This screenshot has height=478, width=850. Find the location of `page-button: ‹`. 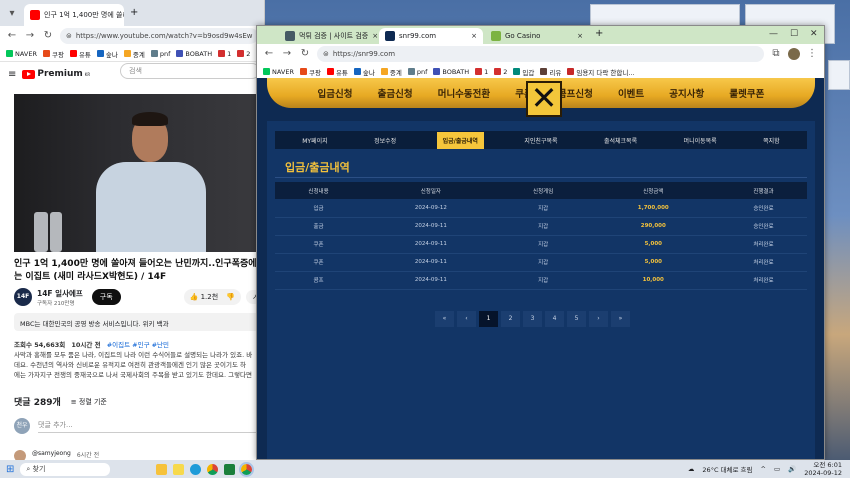

page-button: ‹ is located at coordinates (466, 319).